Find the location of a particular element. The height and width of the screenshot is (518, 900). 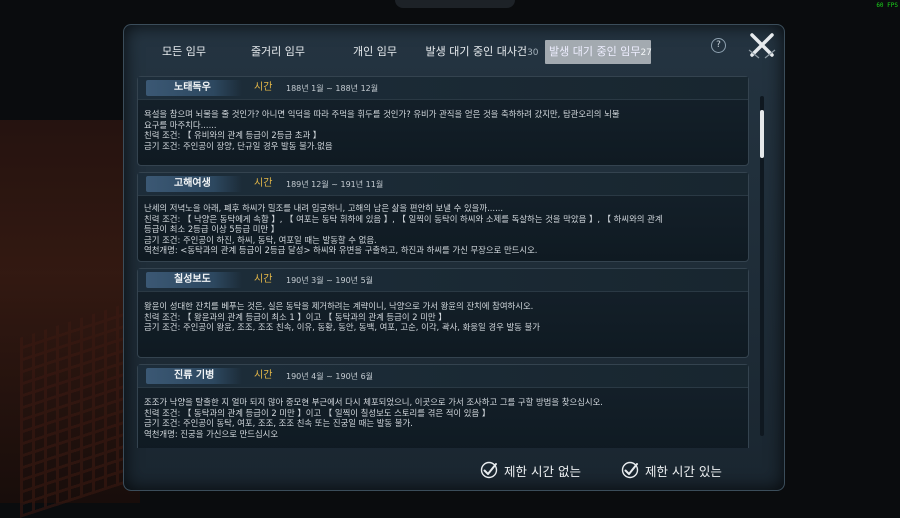

filter-with-time-limit: 제한 시간 있는 is located at coordinates (671, 470).